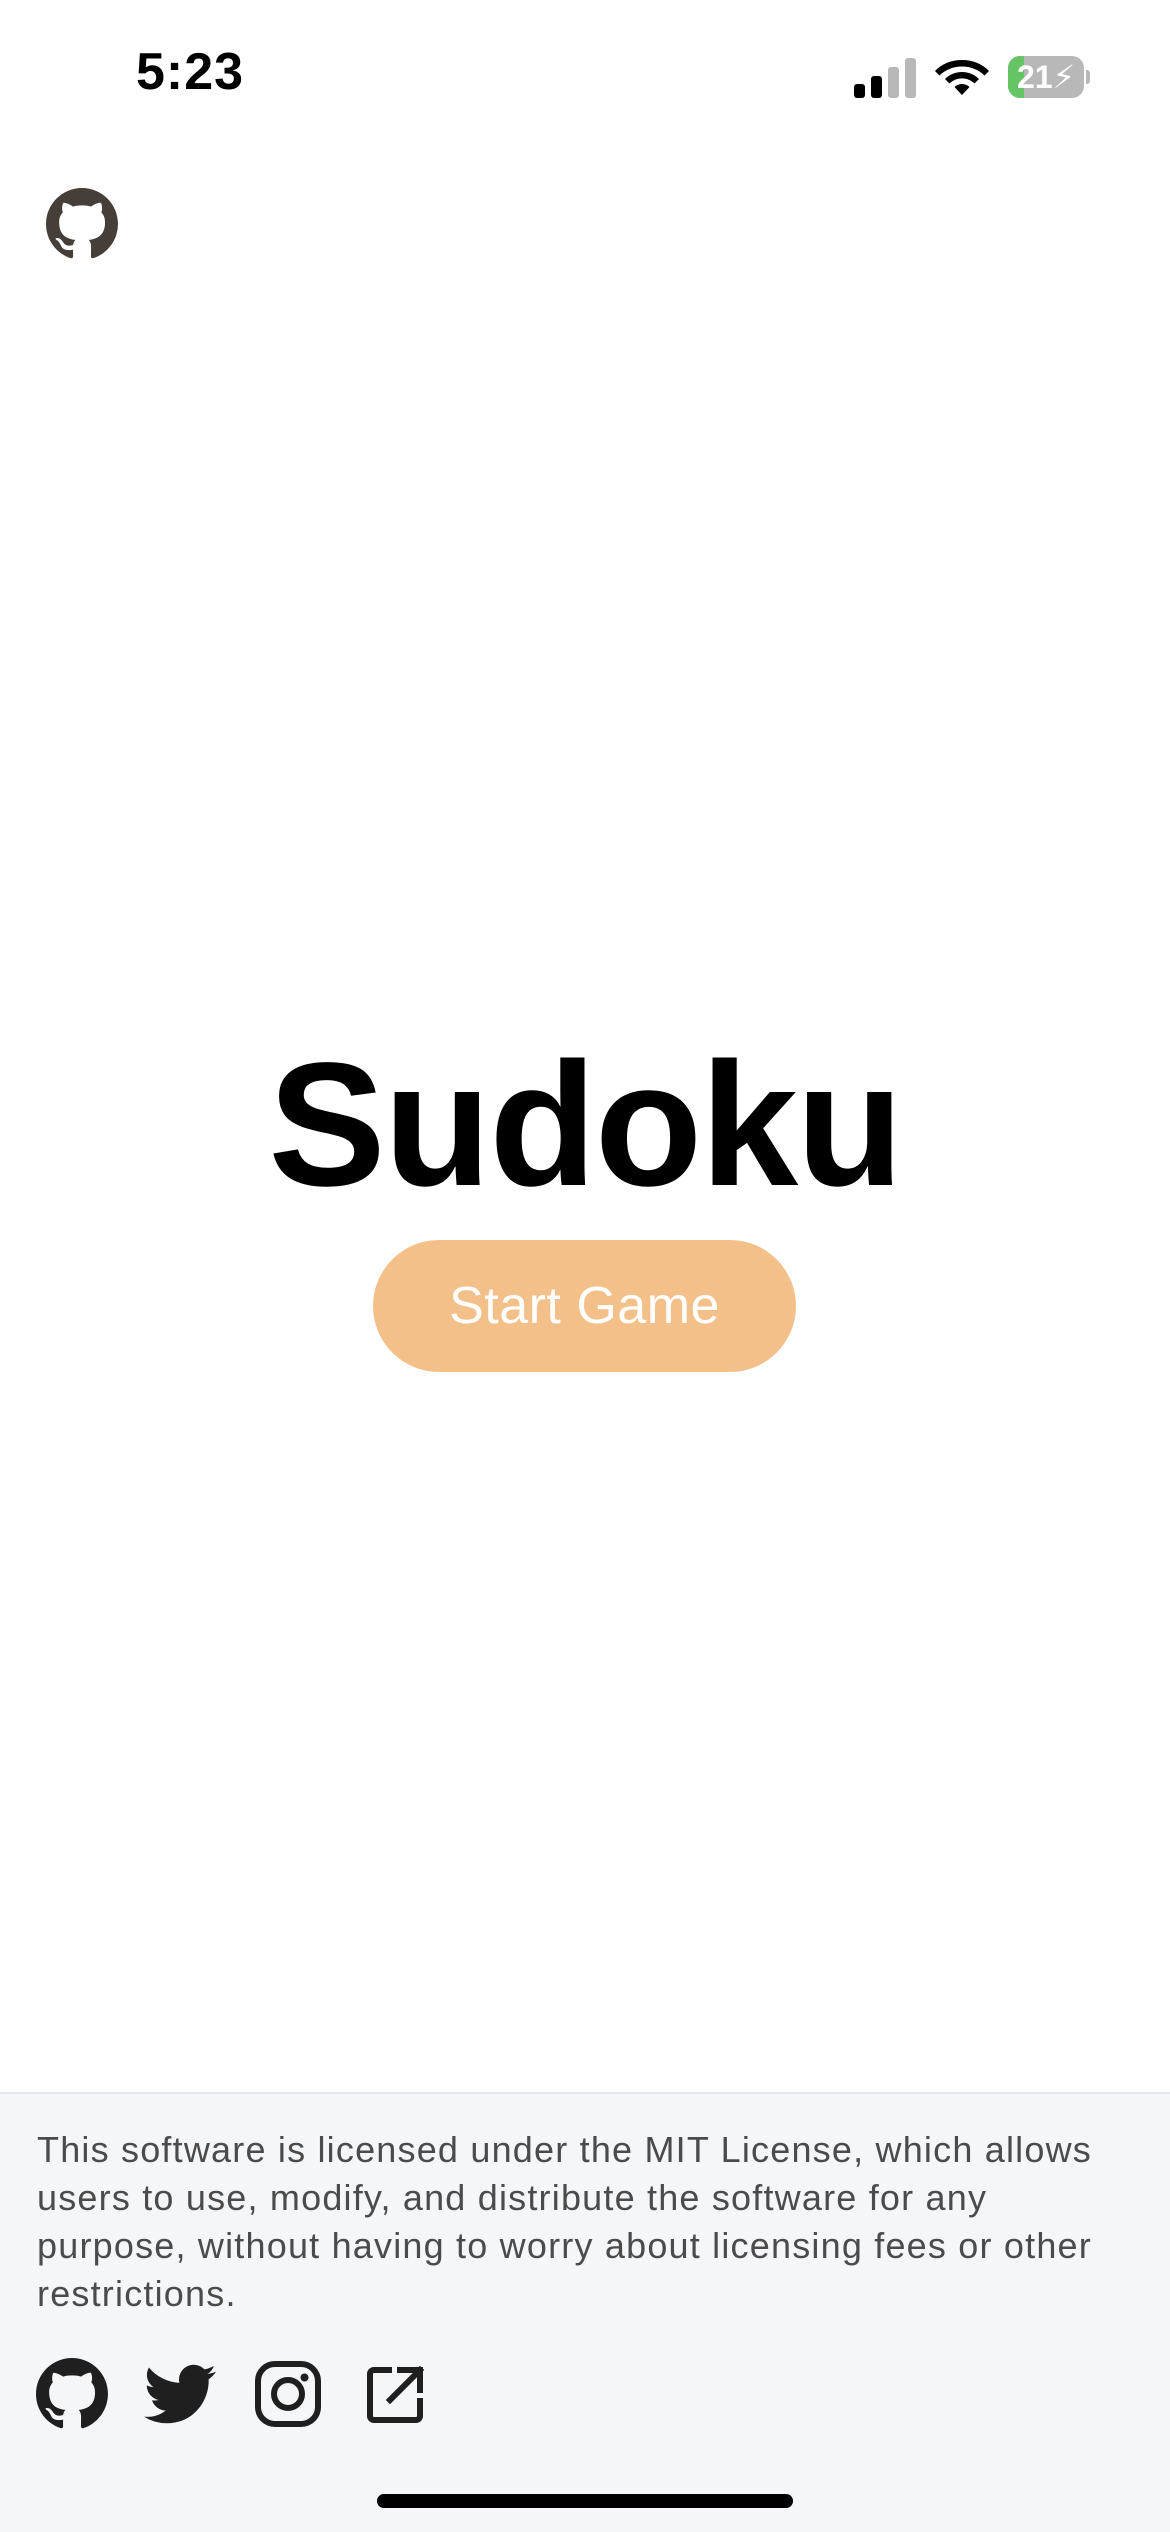 This screenshot has width=1170, height=2532. What do you see at coordinates (585, 75) in the screenshot?
I see `status-bar: 5:23 21⚡` at bounding box center [585, 75].